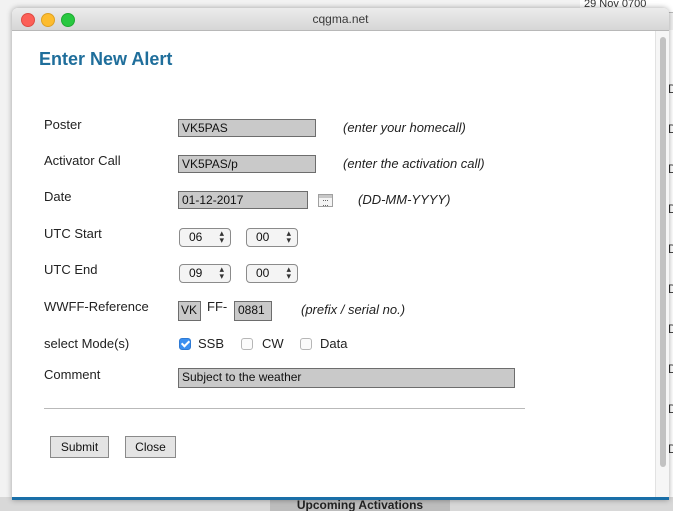 The width and height of the screenshot is (673, 511). What do you see at coordinates (71, 269) in the screenshot?
I see `utc-end-label: UTC End` at bounding box center [71, 269].